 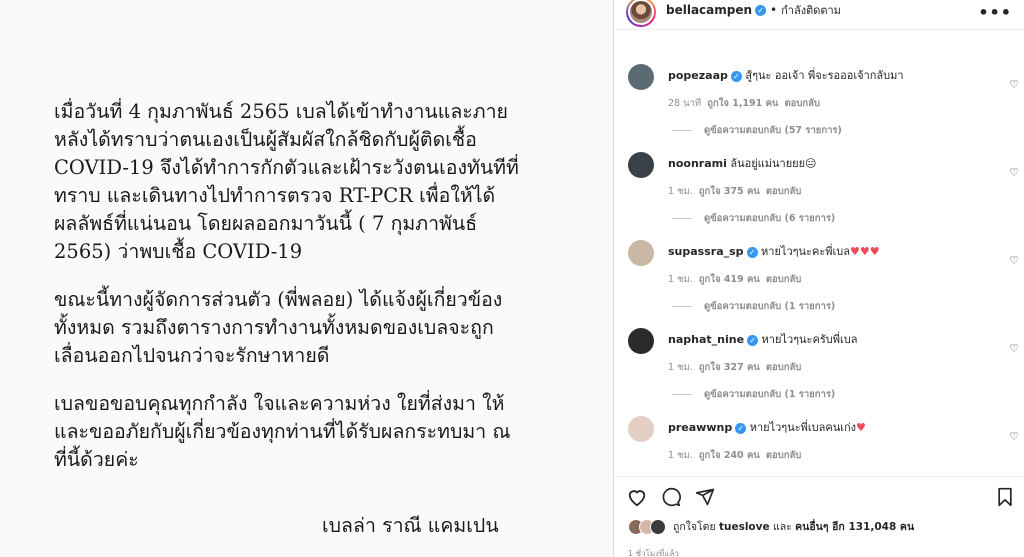 I want to click on profile-avatar, so click(x=641, y=13).